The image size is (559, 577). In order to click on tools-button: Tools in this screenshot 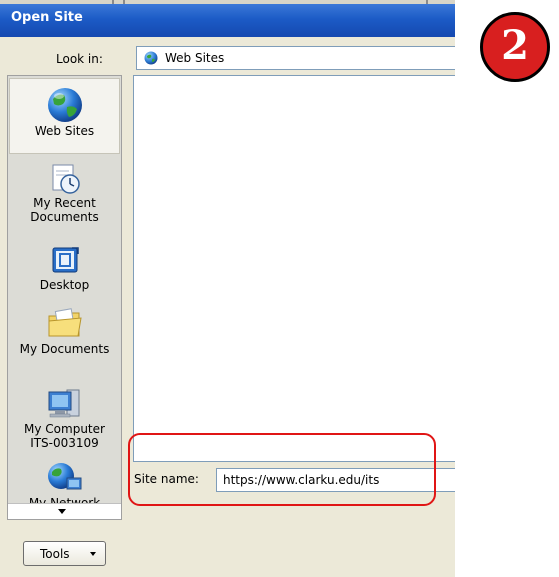, I will do `click(64, 553)`.